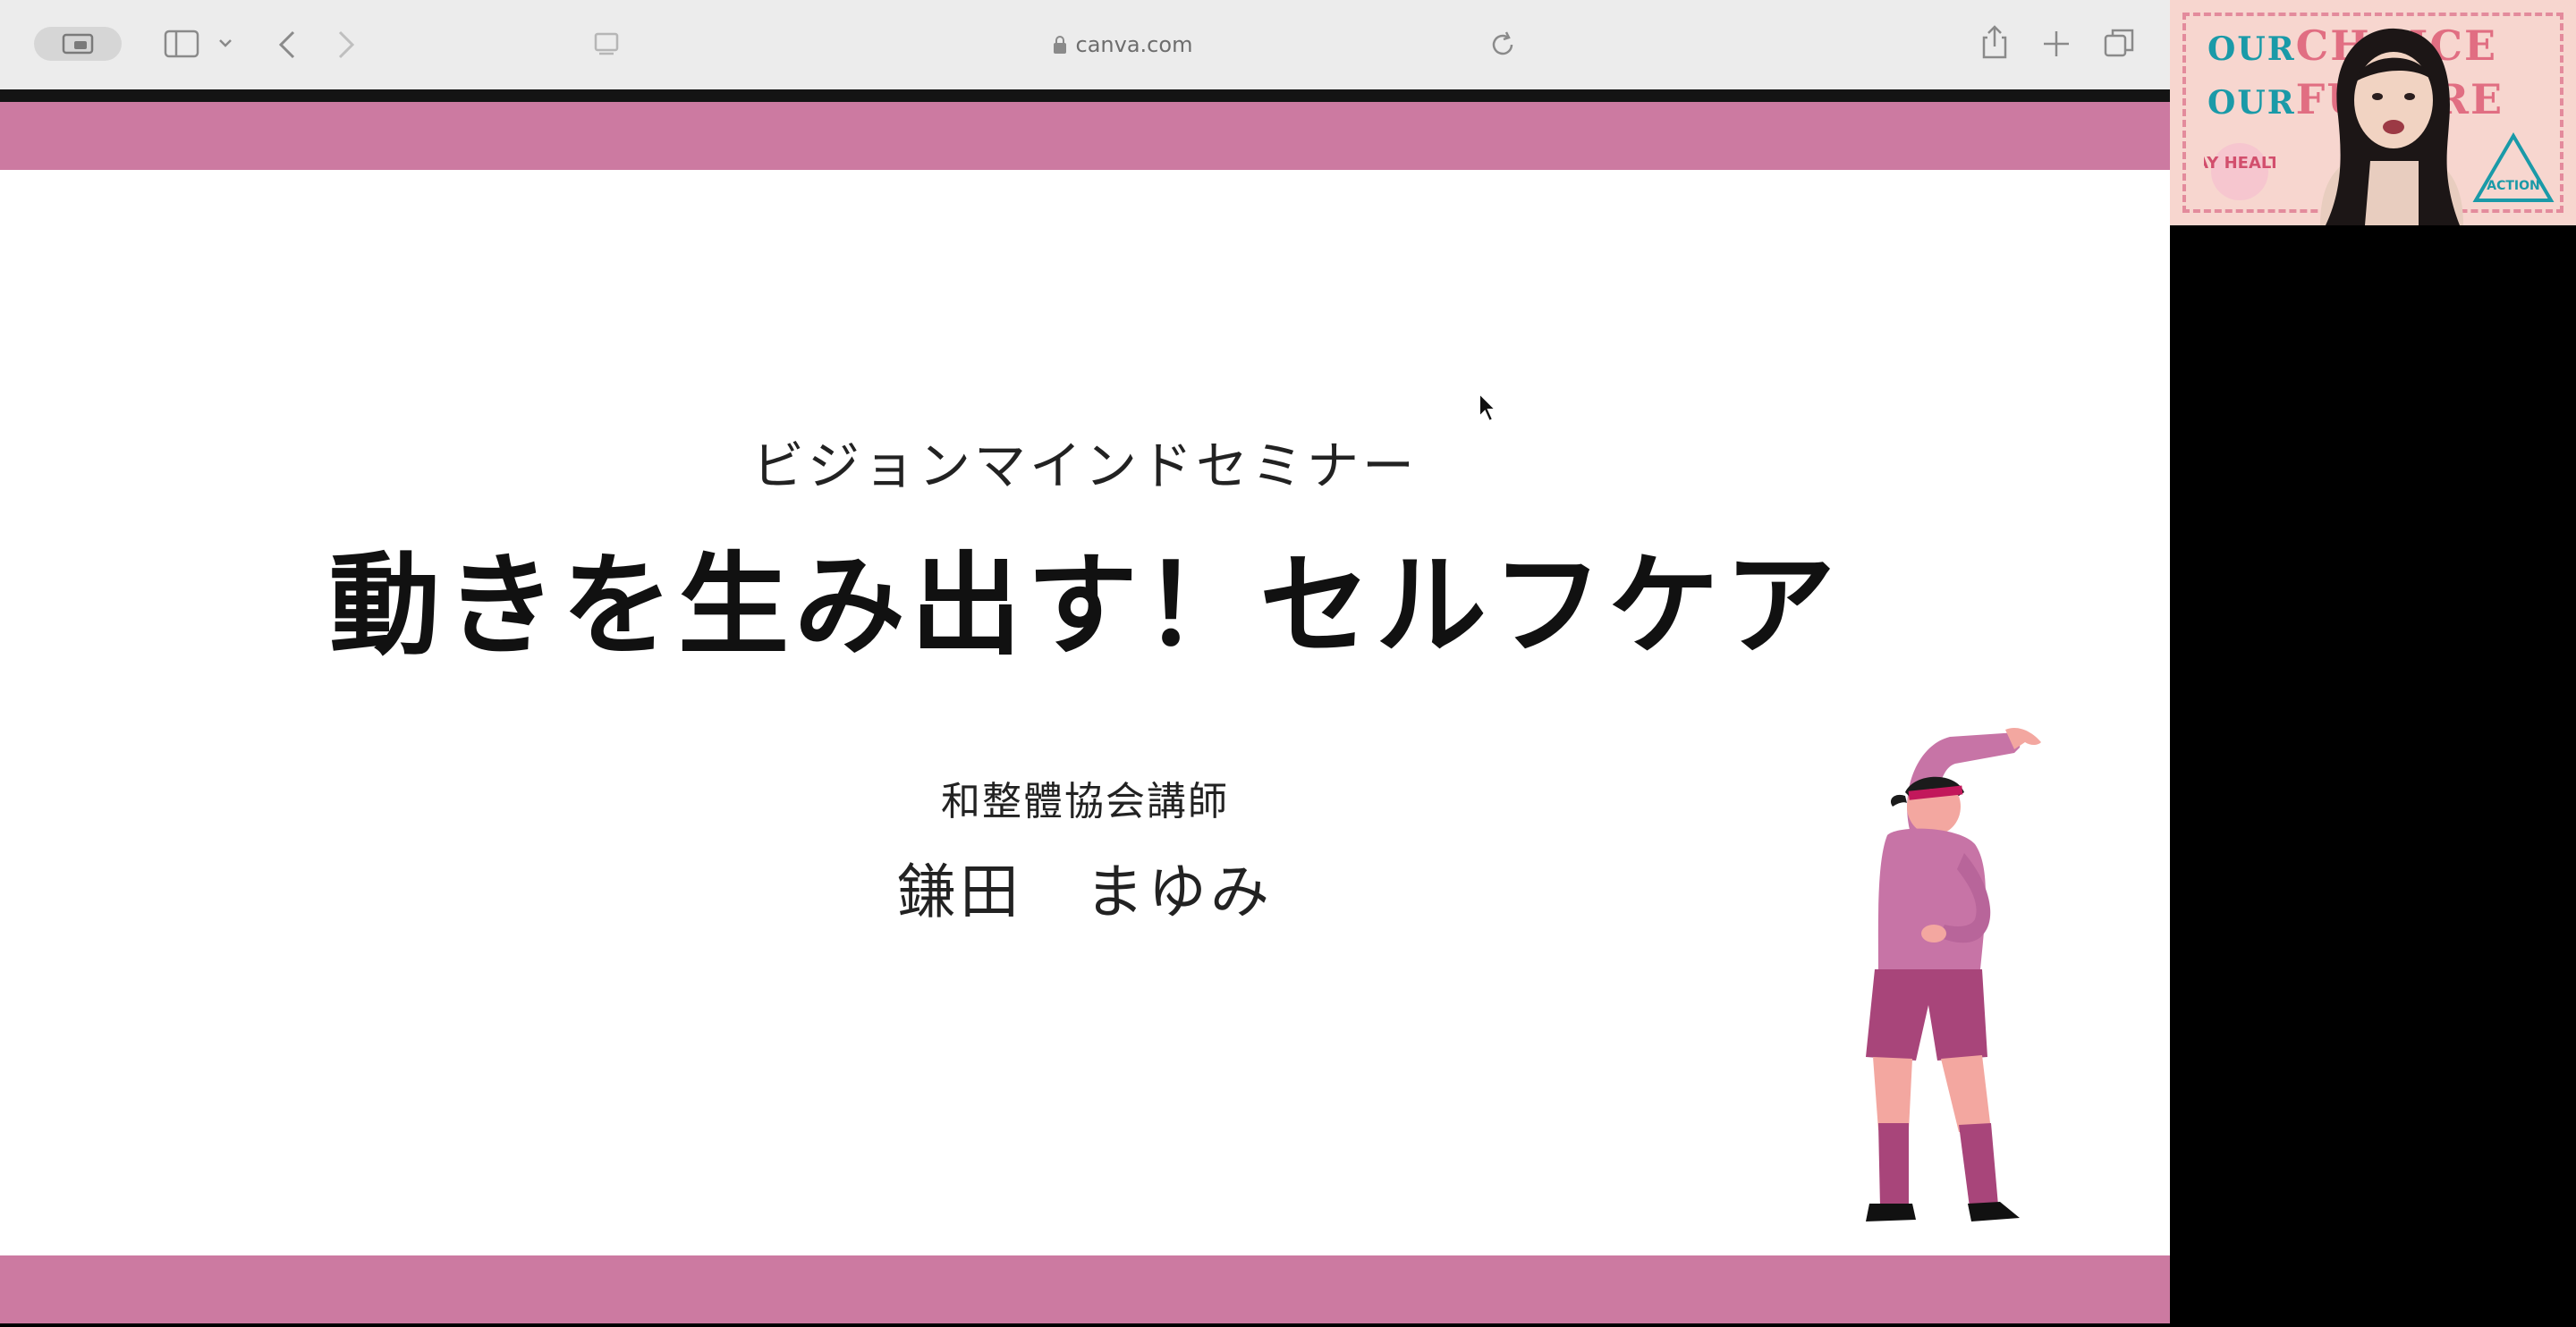 The width and height of the screenshot is (2576, 1327). I want to click on sidebar-toggle-icon, so click(181, 44).